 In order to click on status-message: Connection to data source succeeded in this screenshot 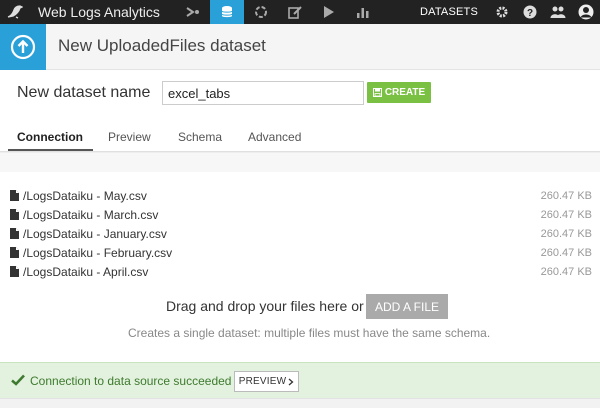, I will do `click(131, 381)`.